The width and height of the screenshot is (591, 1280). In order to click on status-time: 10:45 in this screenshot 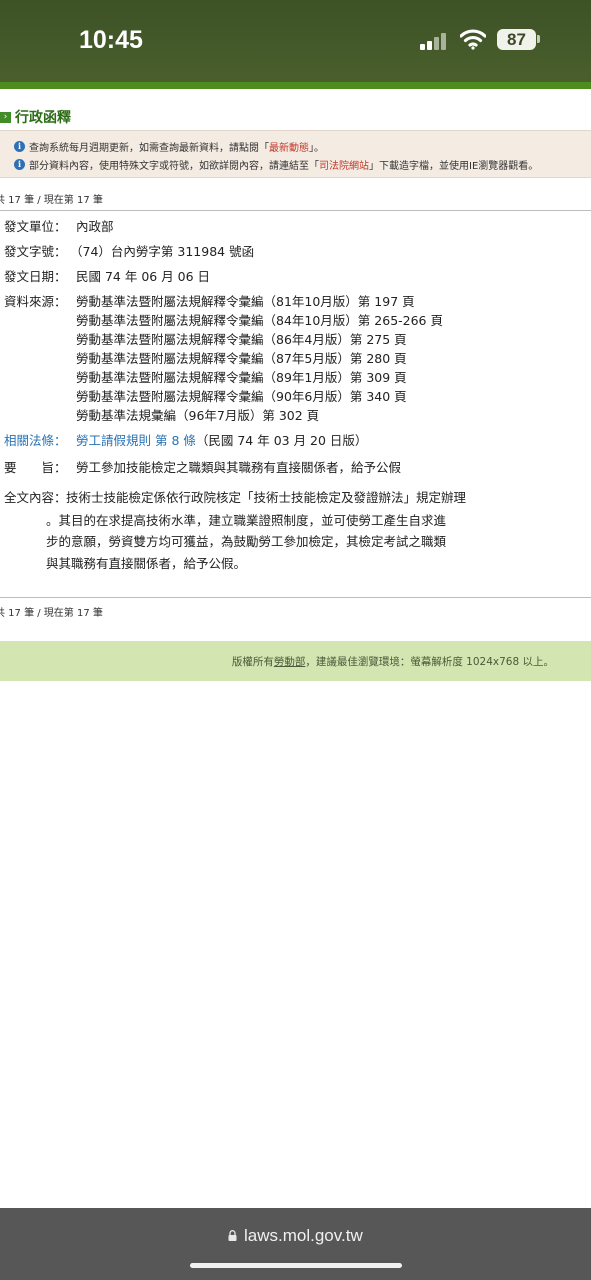, I will do `click(111, 40)`.